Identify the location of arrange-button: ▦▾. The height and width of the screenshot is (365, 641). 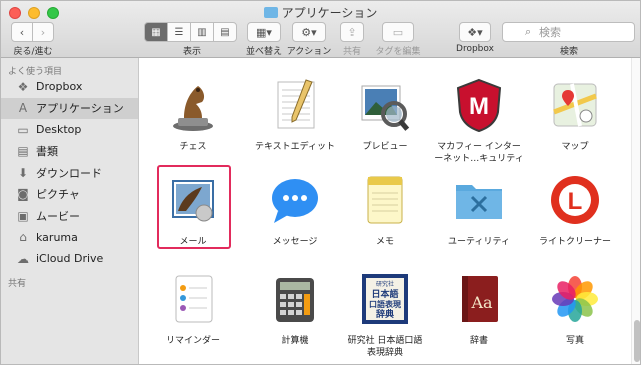
(264, 32).